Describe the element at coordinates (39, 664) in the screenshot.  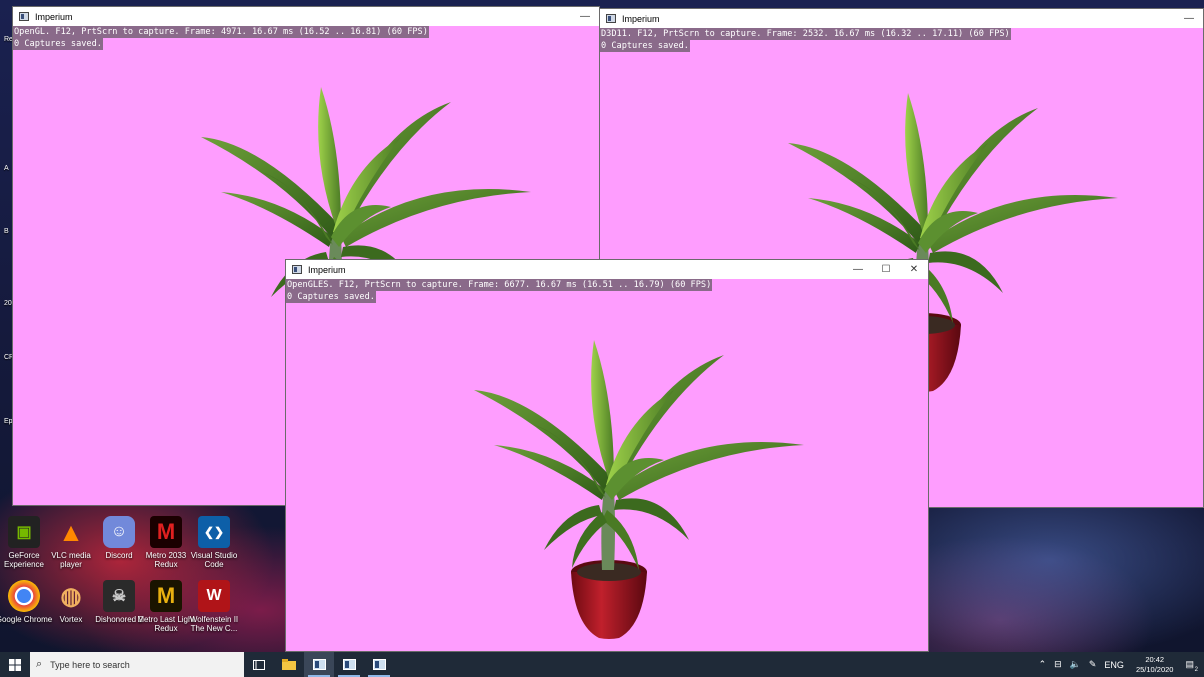
I see `search-icon: ⌕` at that location.